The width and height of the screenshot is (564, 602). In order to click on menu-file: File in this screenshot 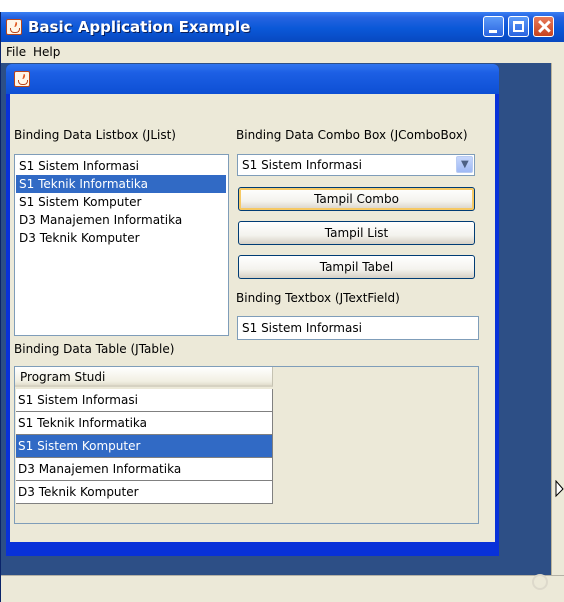, I will do `click(16, 52)`.